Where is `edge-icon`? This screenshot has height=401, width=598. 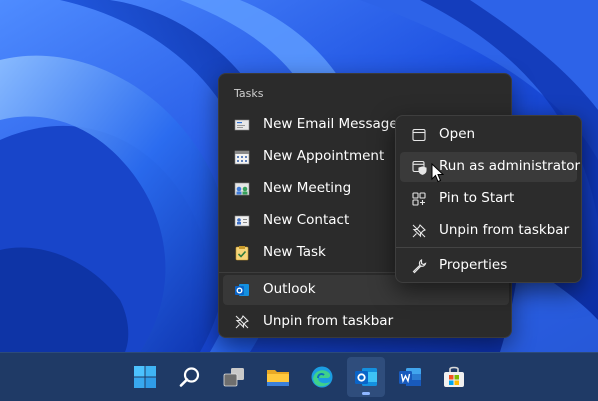
edge-icon is located at coordinates (322, 377).